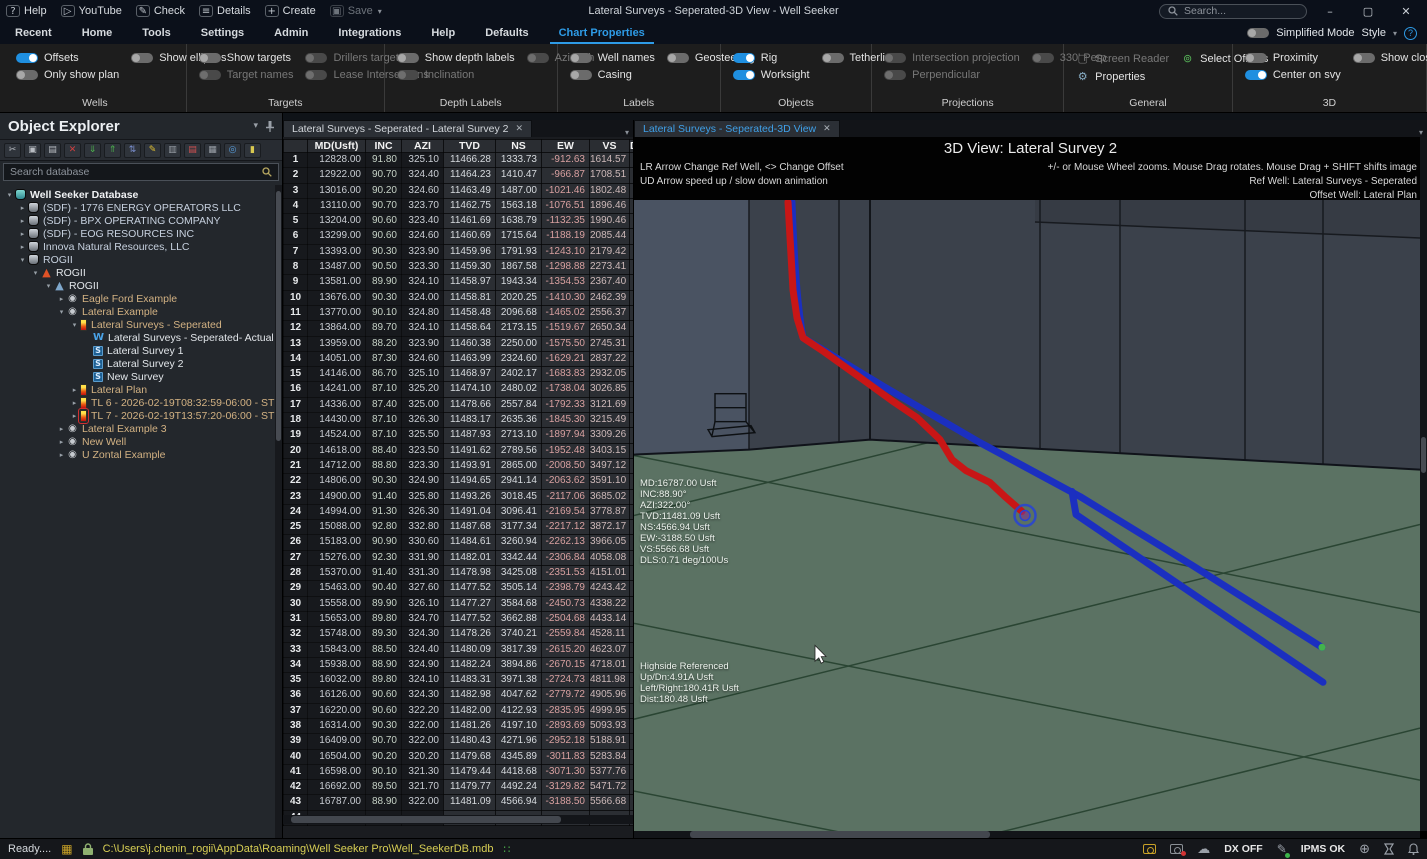 Image resolution: width=1427 pixels, height=859 pixels. Describe the element at coordinates (92, 150) in the screenshot. I see `import-db-icon: ⇓` at that location.